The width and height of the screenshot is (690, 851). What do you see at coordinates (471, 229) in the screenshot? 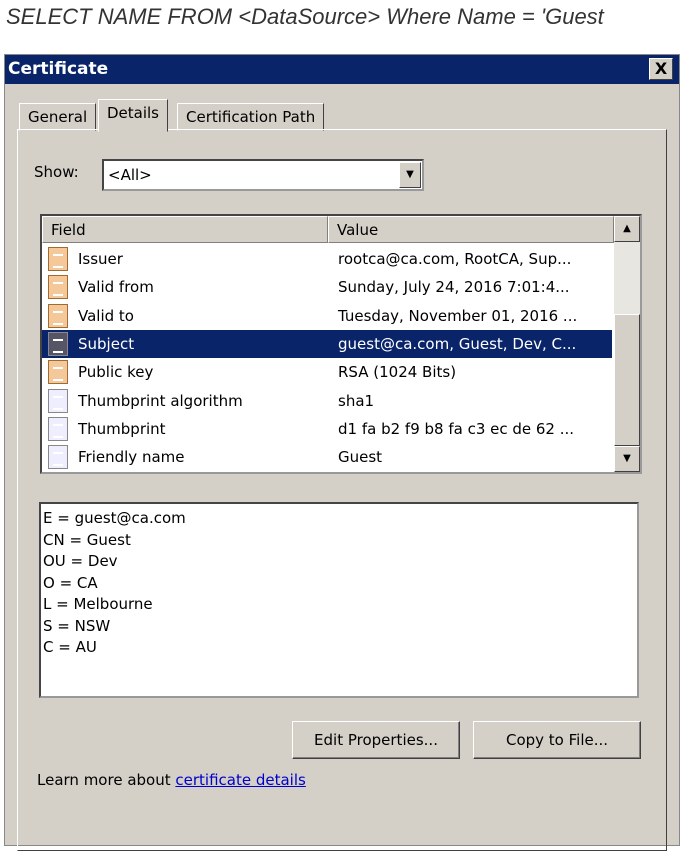
I see `column-header-value: Value` at bounding box center [471, 229].